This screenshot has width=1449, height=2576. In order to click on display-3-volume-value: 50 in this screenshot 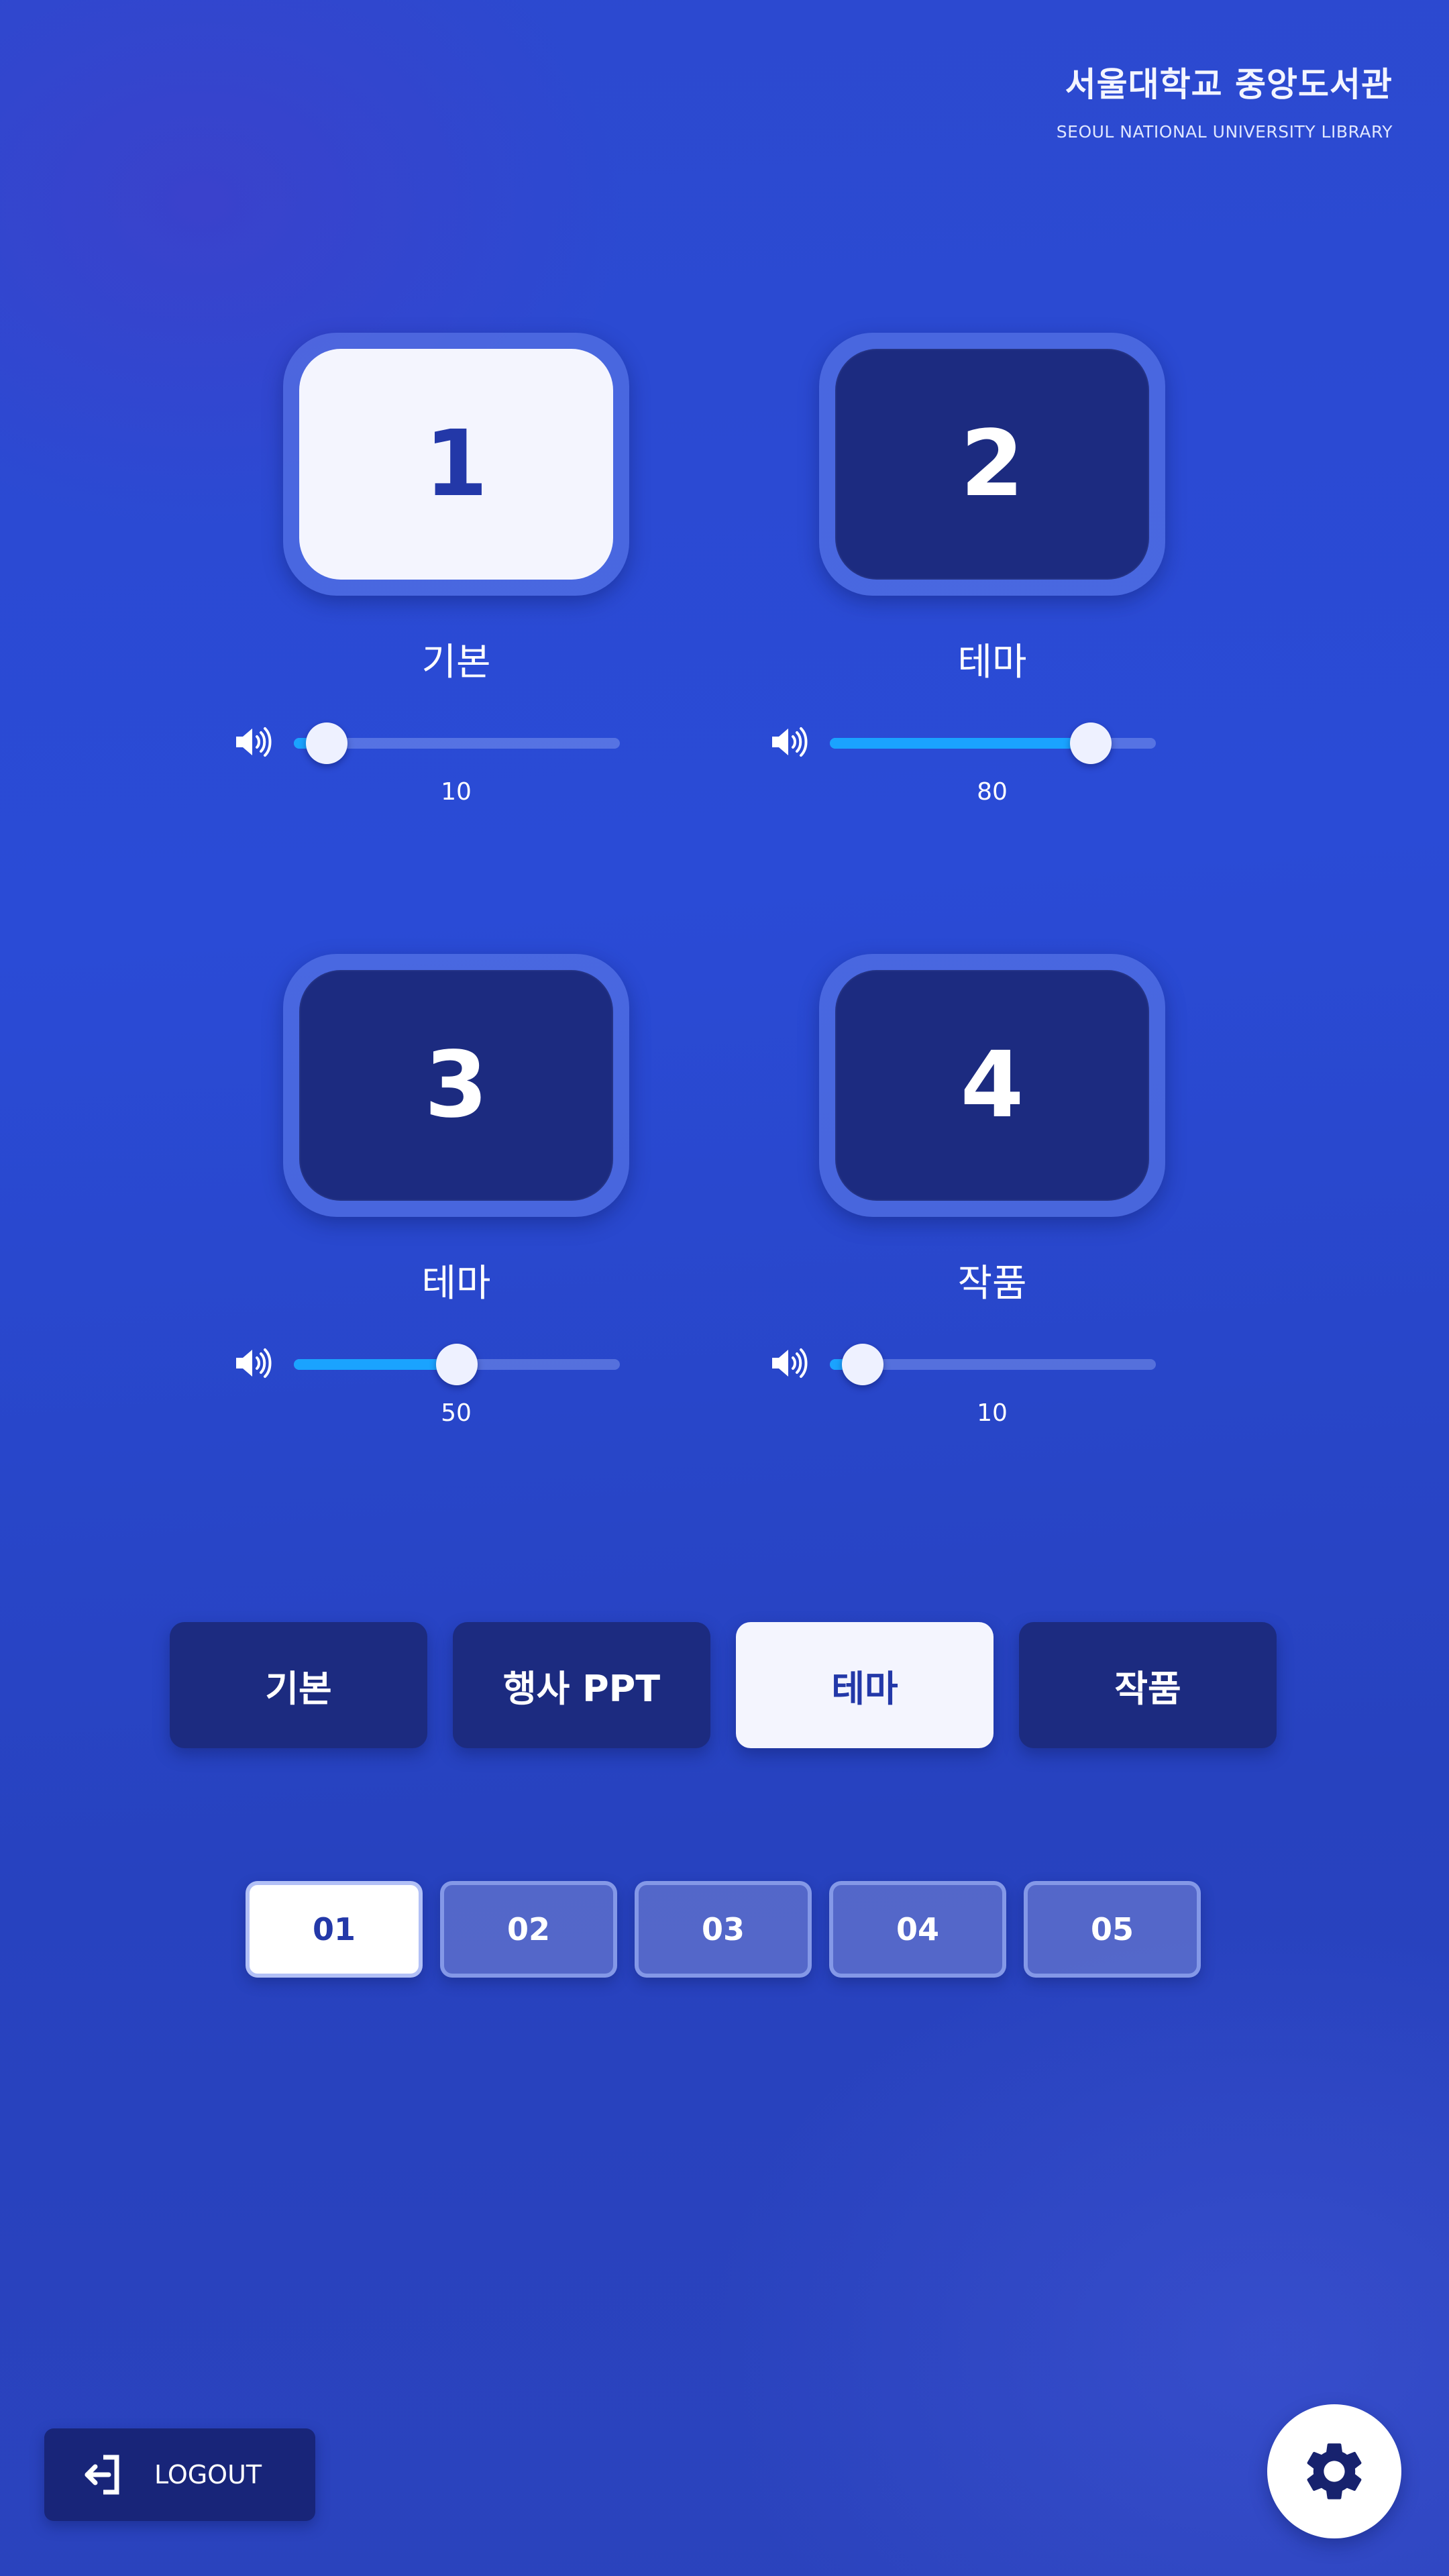, I will do `click(456, 1413)`.